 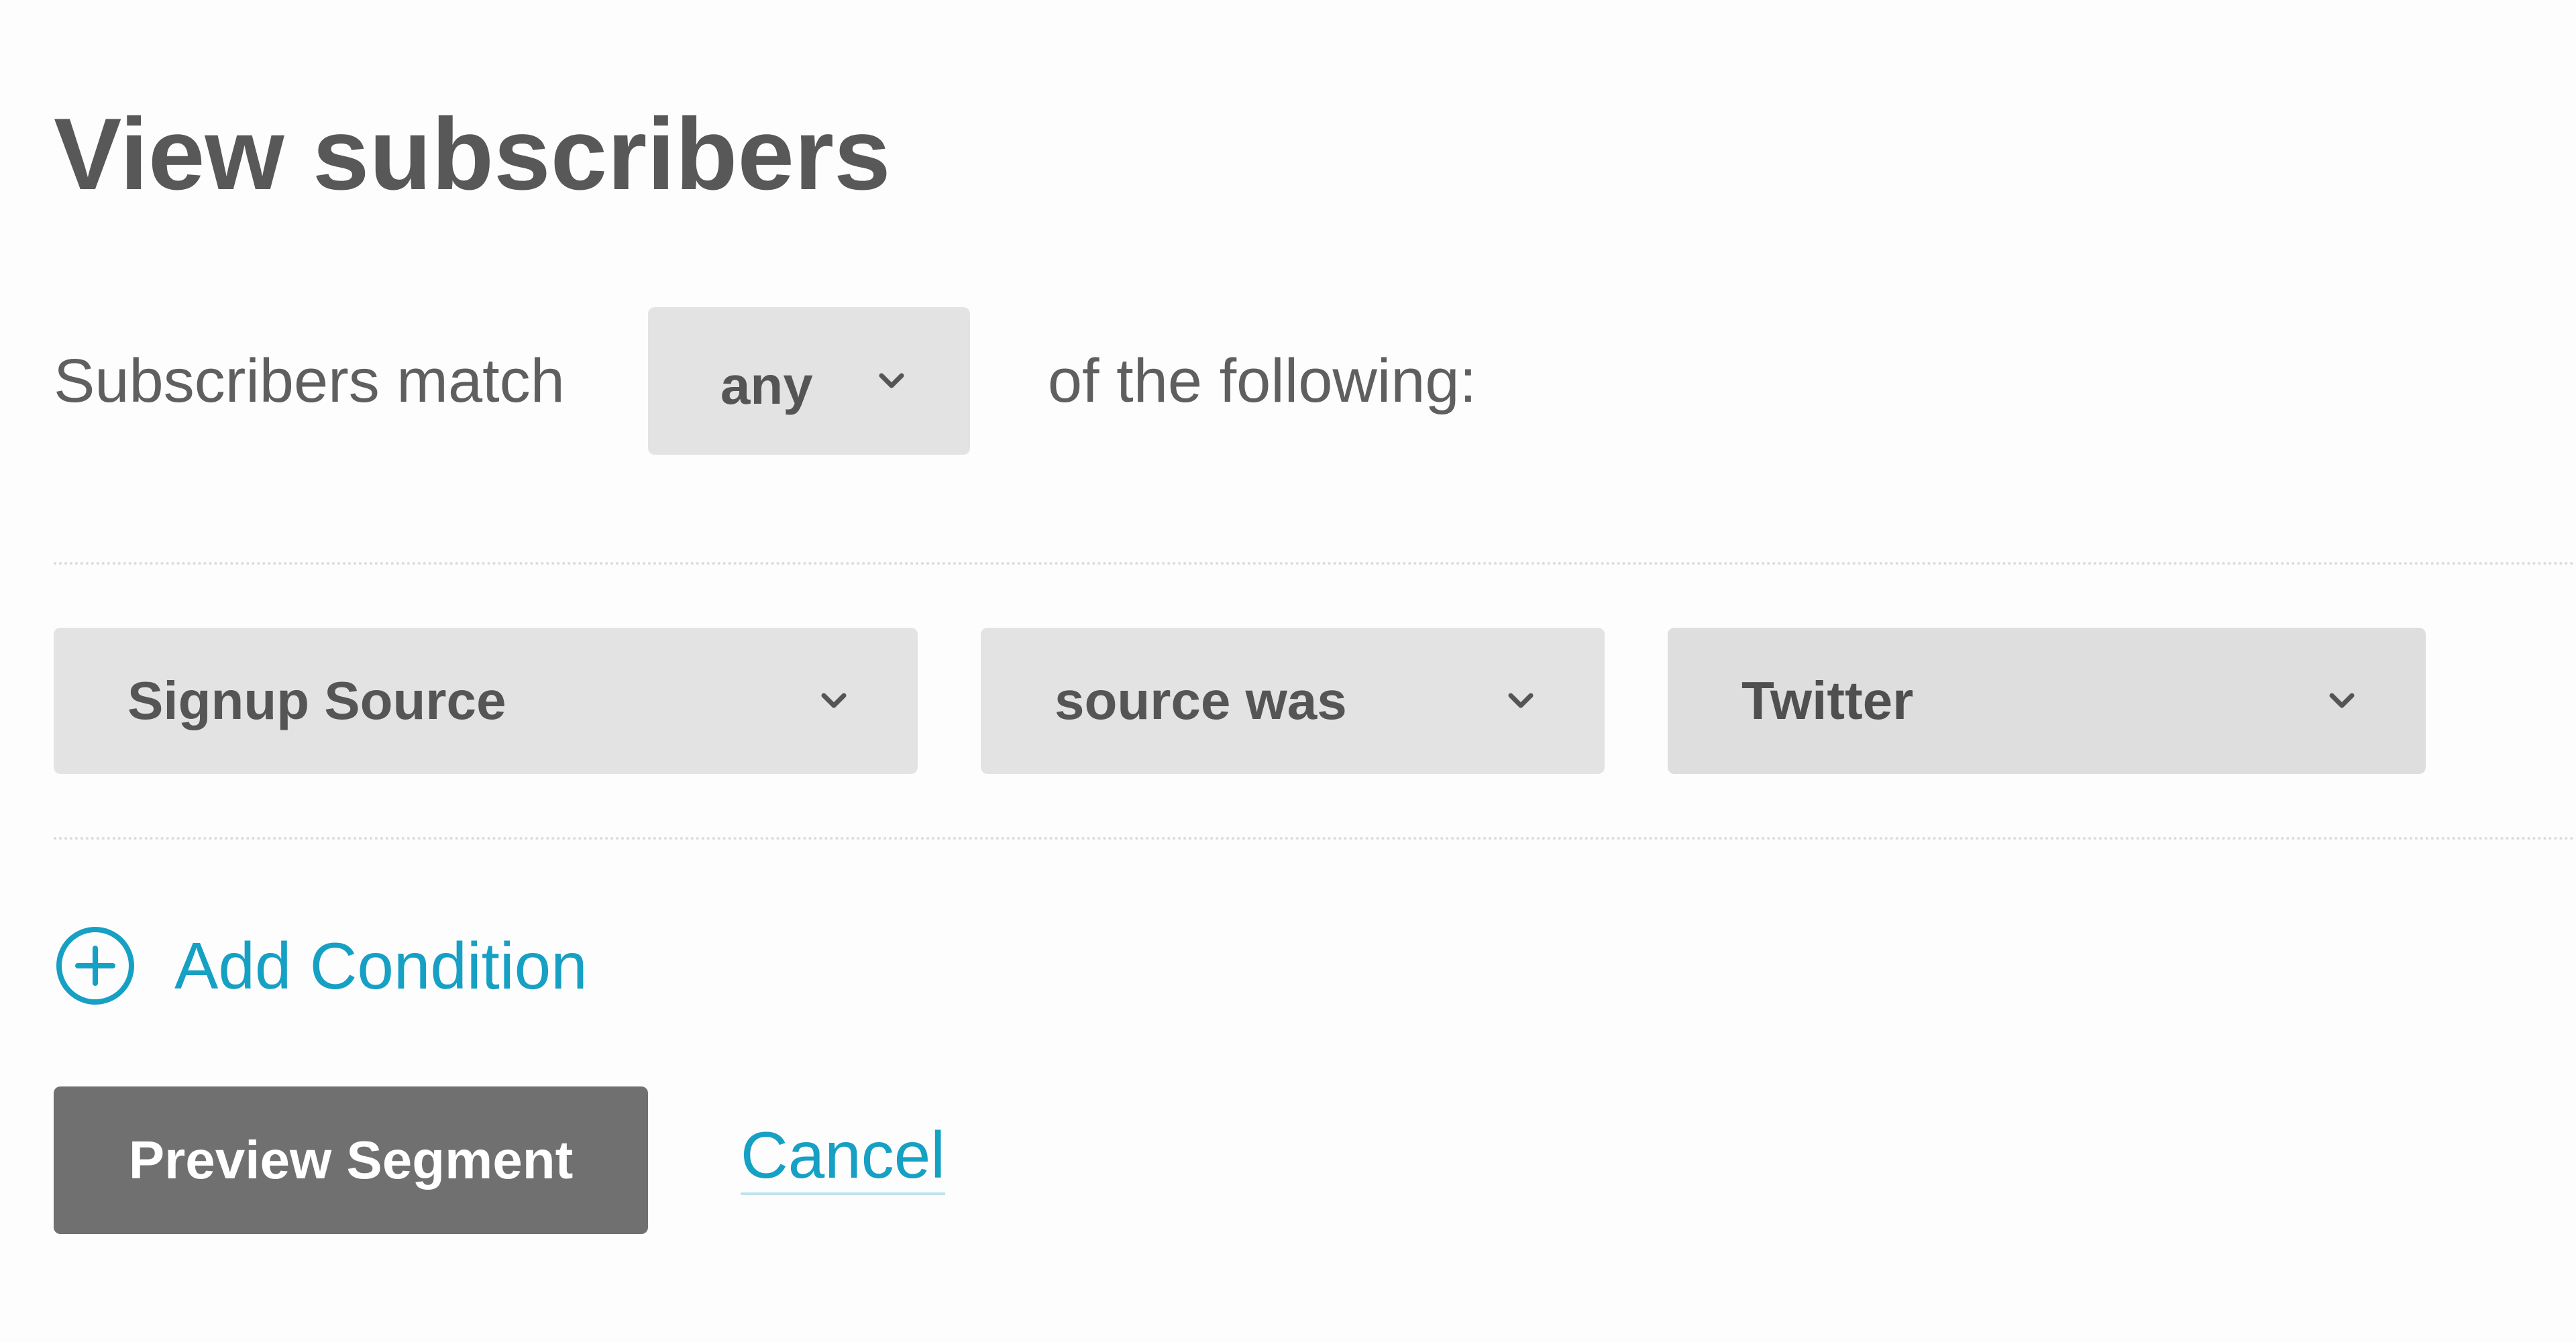 I want to click on match-prefix-text: Subscribers match, so click(x=309, y=380).